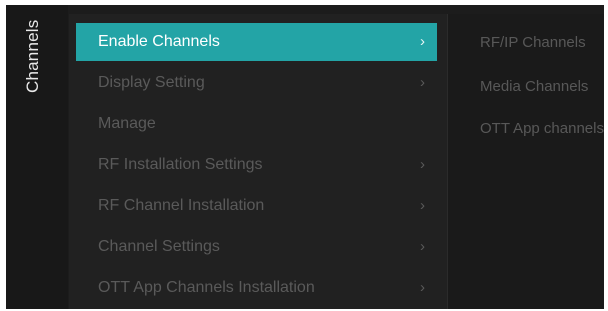 This screenshot has height=311, width=608. I want to click on menu-item-label: RF Channel Installation, so click(181, 205).